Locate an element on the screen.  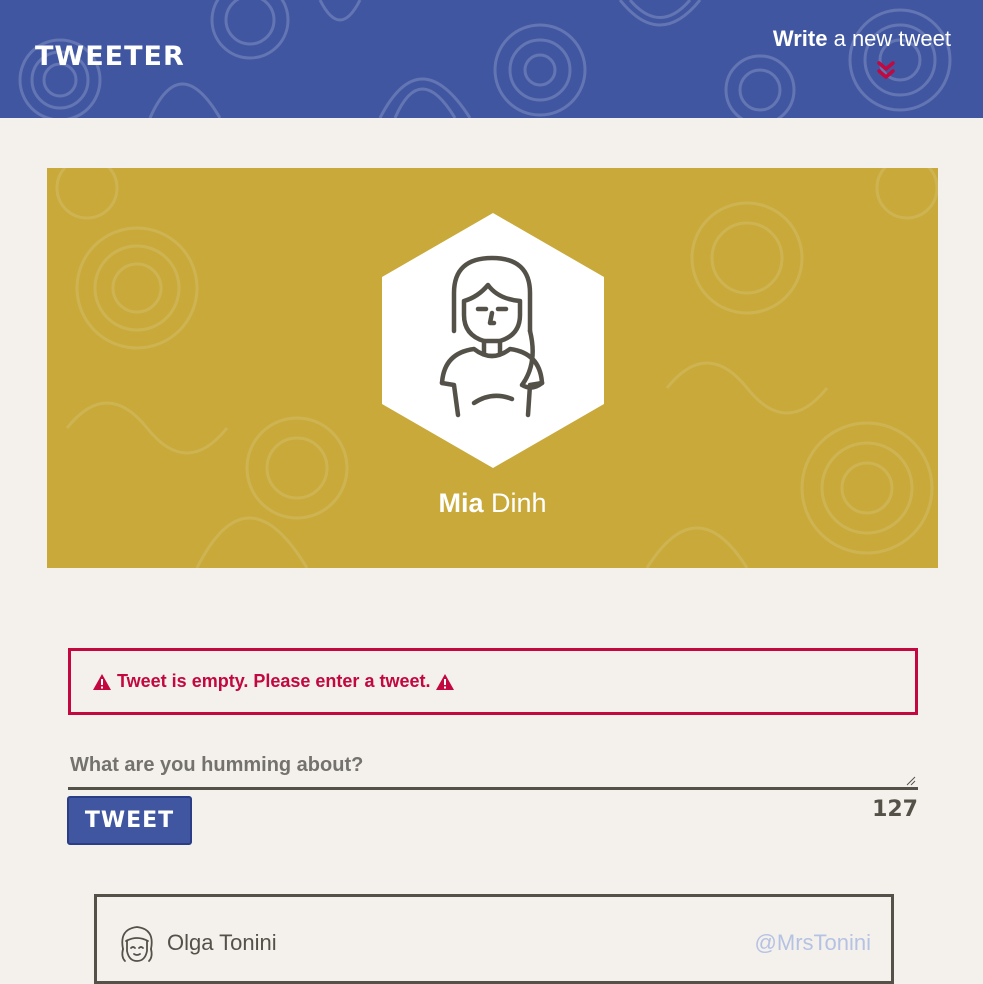
profile-avatar is located at coordinates (493, 340).